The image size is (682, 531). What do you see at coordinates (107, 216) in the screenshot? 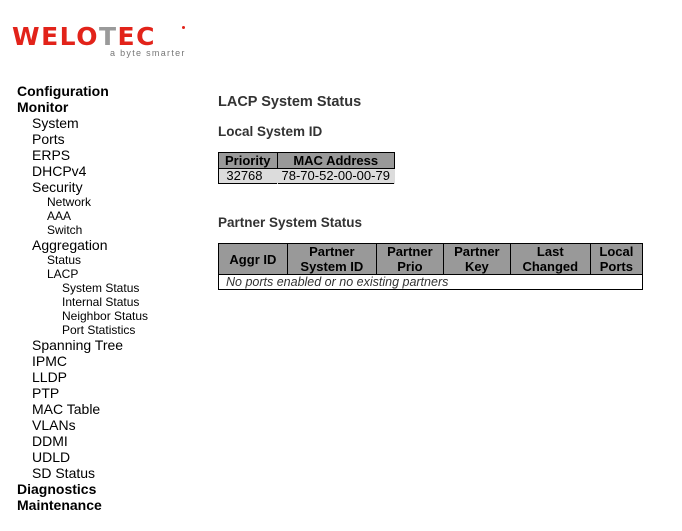
I see `menu-security-aaa: AAA` at bounding box center [107, 216].